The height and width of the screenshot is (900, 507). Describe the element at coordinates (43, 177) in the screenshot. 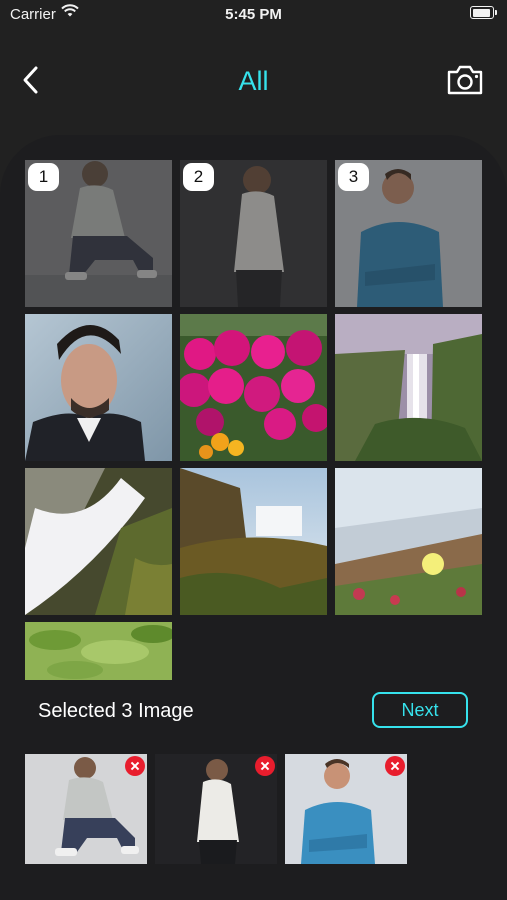

I see `selection-order-badge: 1` at that location.